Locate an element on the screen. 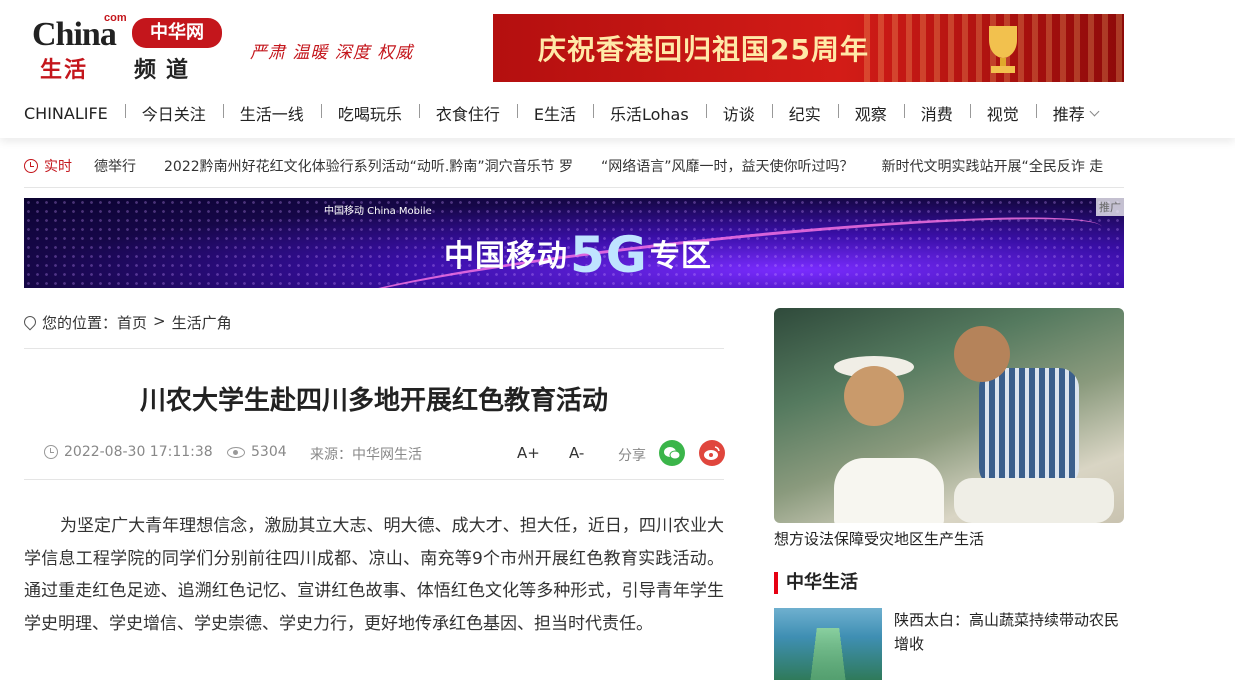 The width and height of the screenshot is (1235, 694). trophy-icon is located at coordinates (1003, 49).